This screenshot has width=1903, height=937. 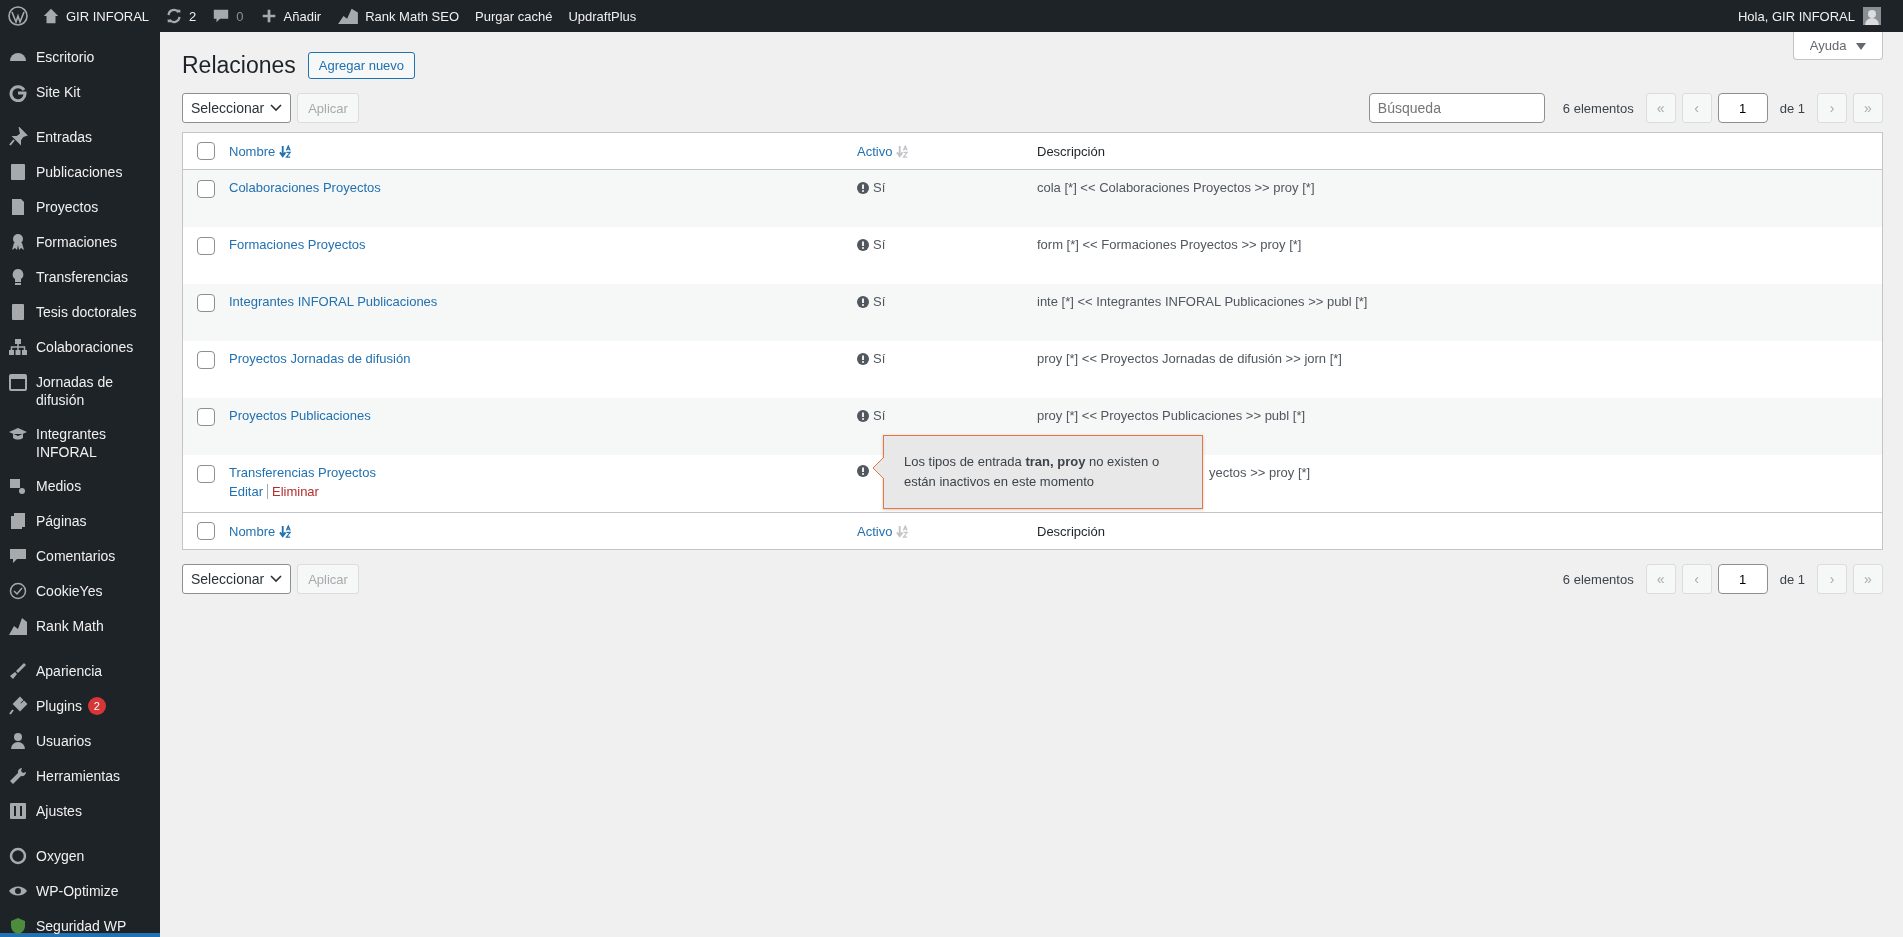 I want to click on menu-item: Plugins 2, so click(x=80, y=706).